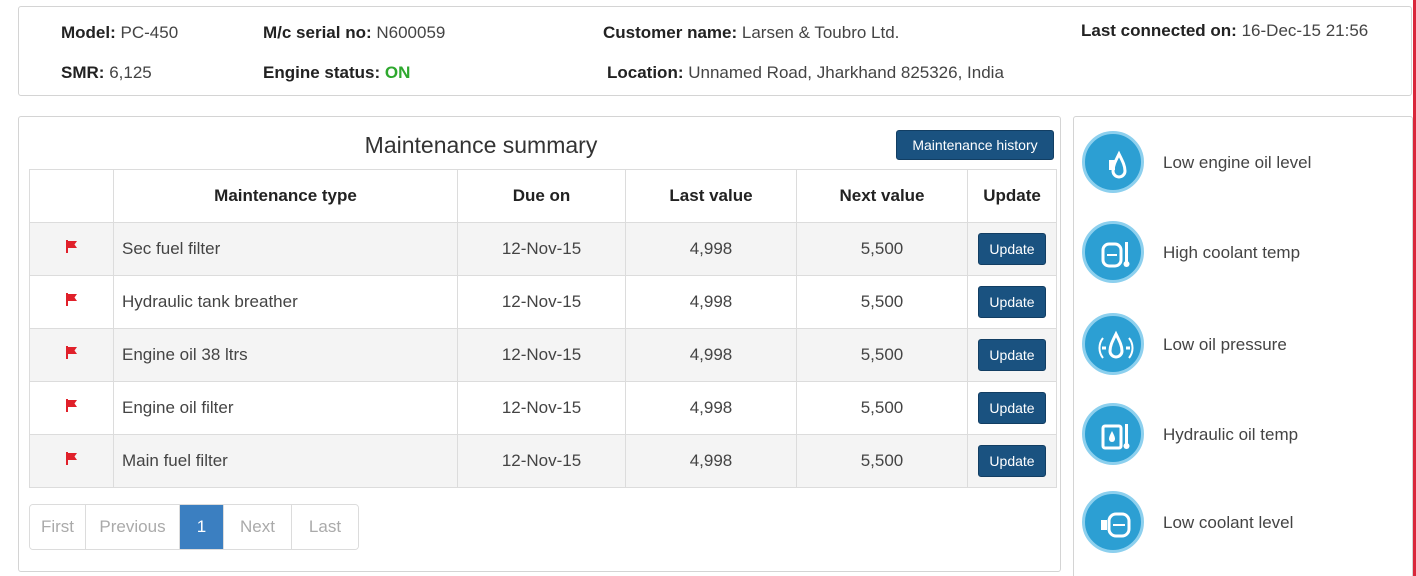 This screenshot has height=576, width=1416. Describe the element at coordinates (397, 72) in the screenshot. I see `engine-status-badge: ON` at that location.